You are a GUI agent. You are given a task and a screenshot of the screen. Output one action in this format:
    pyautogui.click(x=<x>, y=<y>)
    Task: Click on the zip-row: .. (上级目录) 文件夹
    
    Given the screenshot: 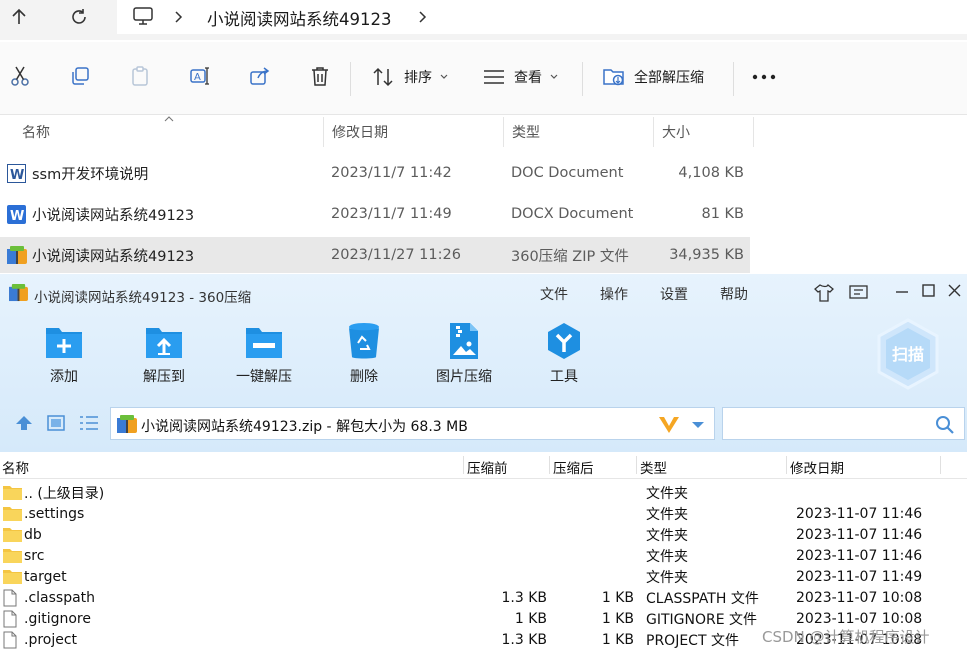 What is the action you would take?
    pyautogui.click(x=483, y=492)
    